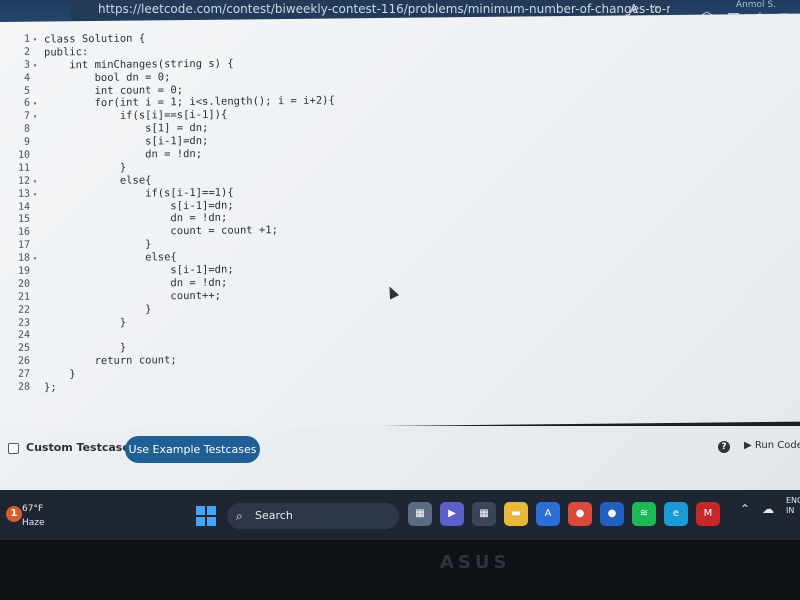 This screenshot has height=600, width=800. I want to click on line-number: 8, so click(26, 129).